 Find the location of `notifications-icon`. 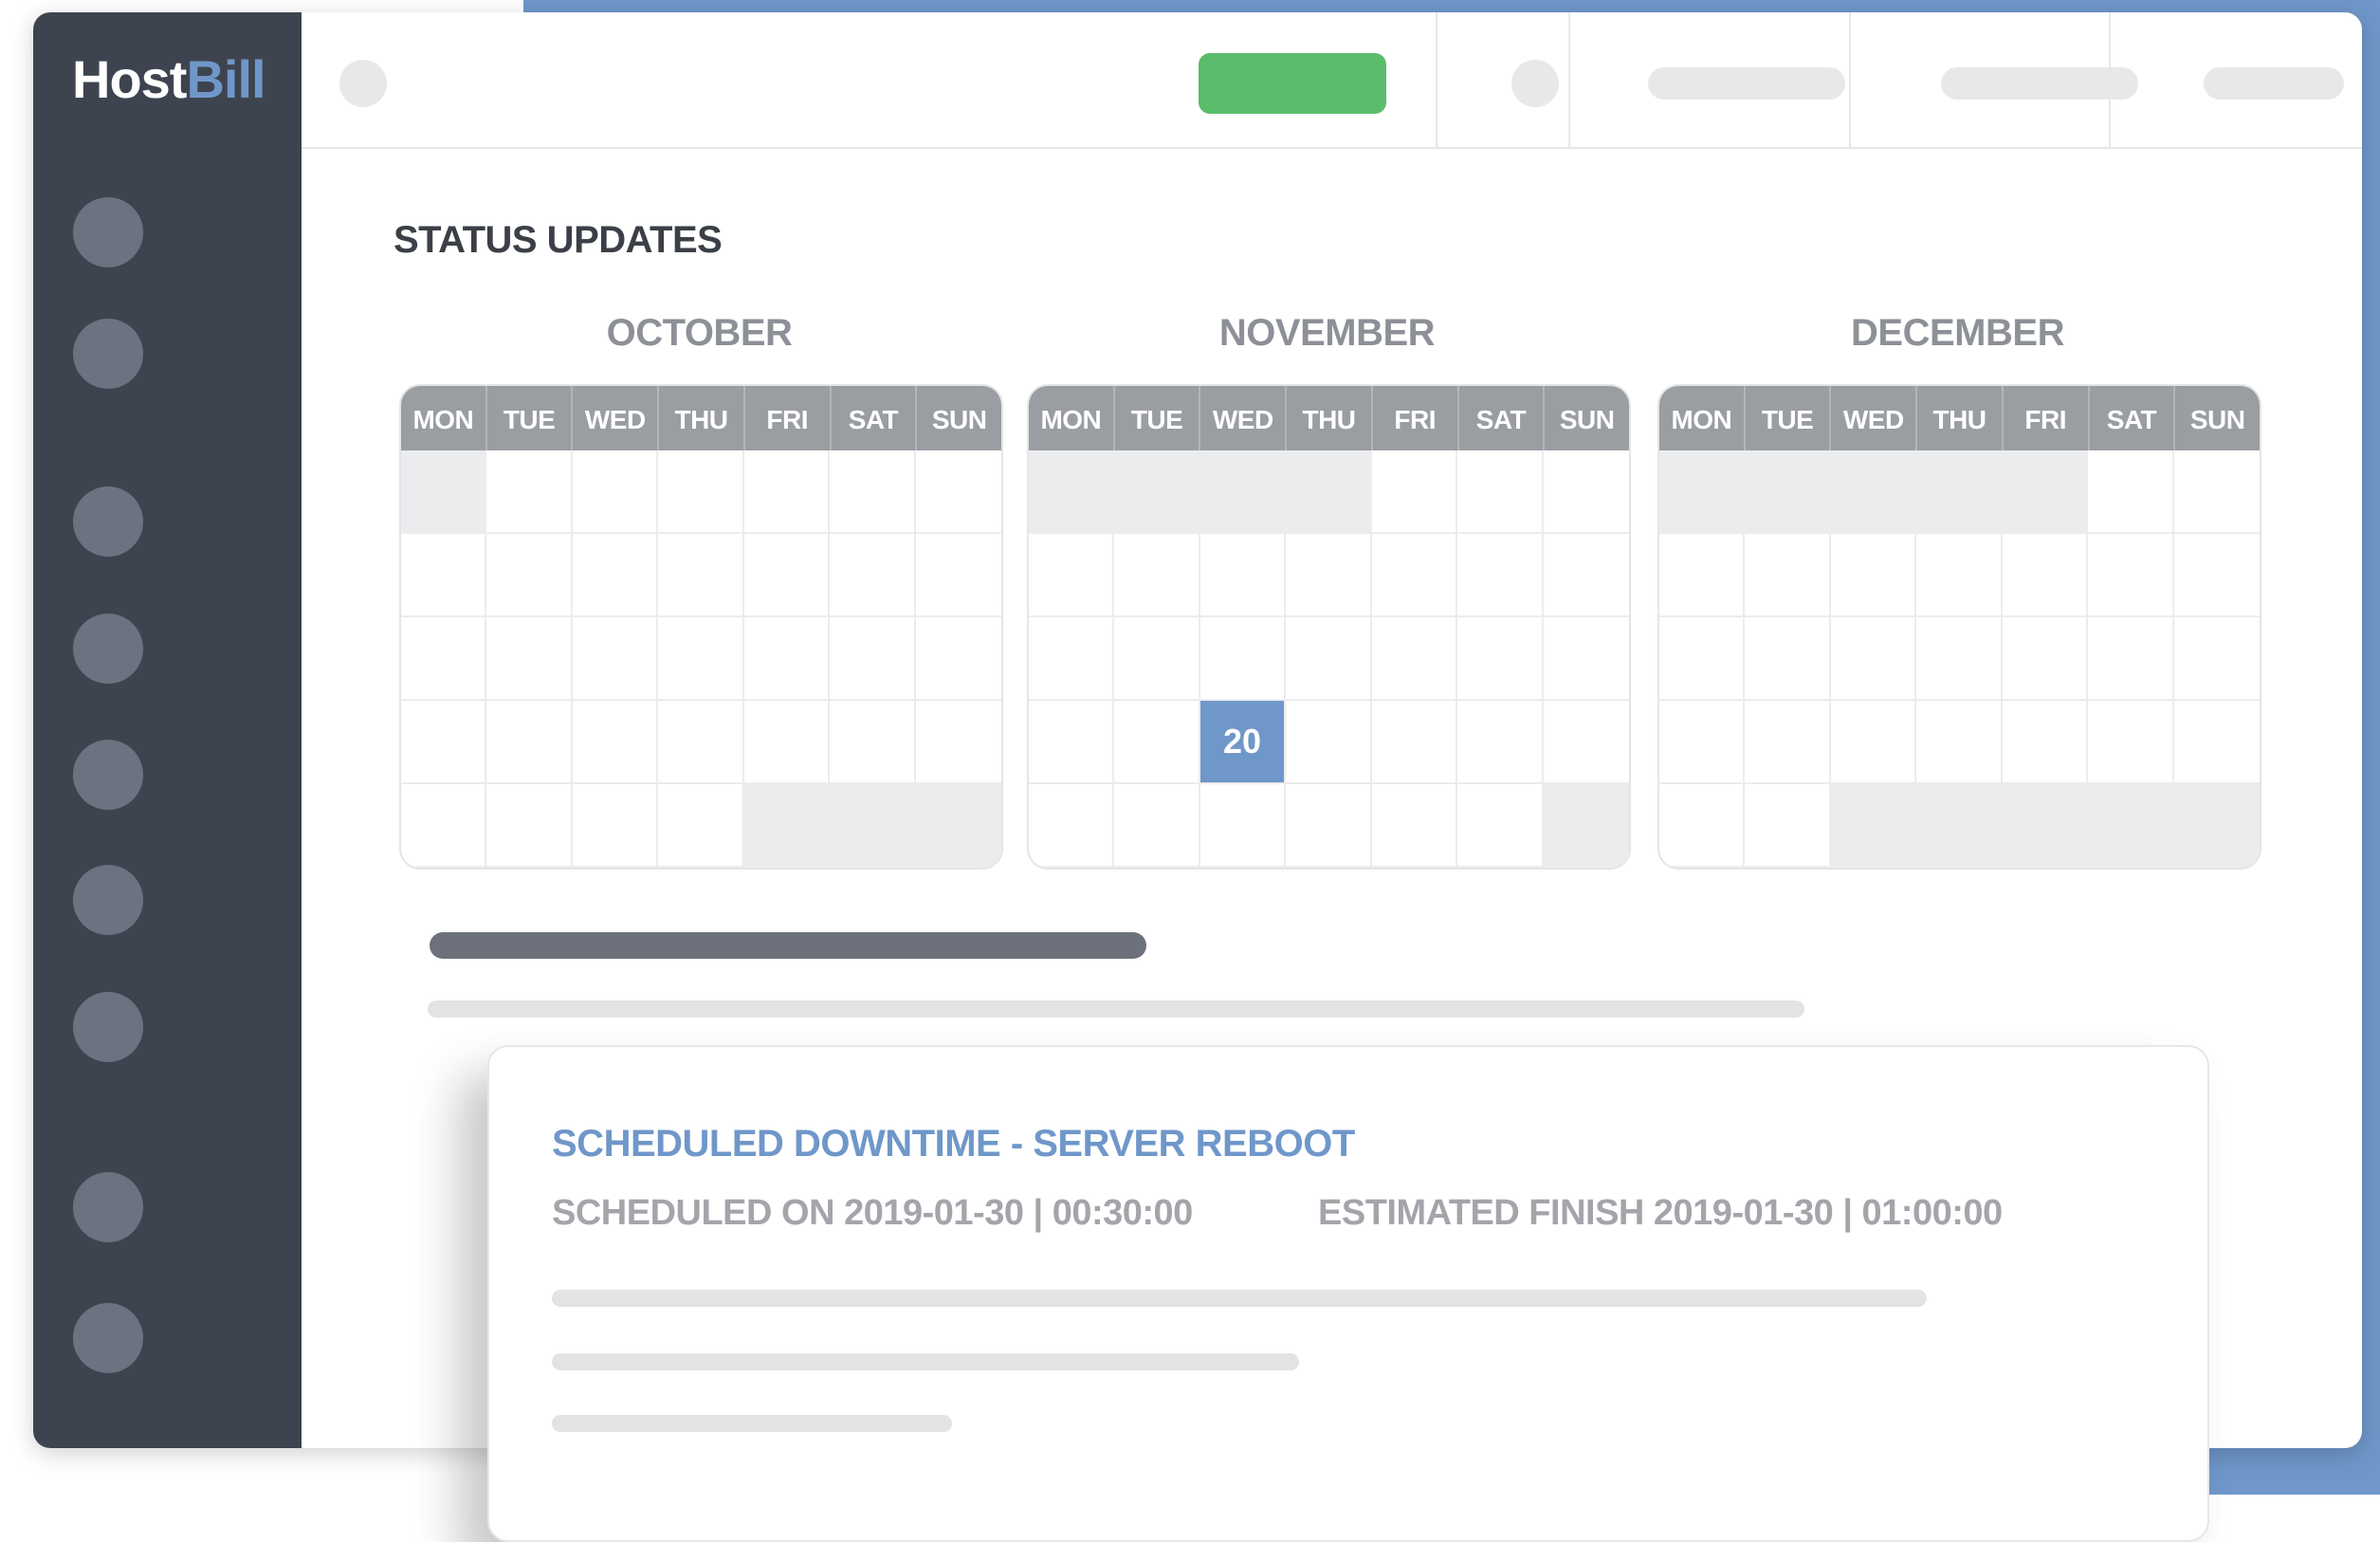

notifications-icon is located at coordinates (1535, 83).